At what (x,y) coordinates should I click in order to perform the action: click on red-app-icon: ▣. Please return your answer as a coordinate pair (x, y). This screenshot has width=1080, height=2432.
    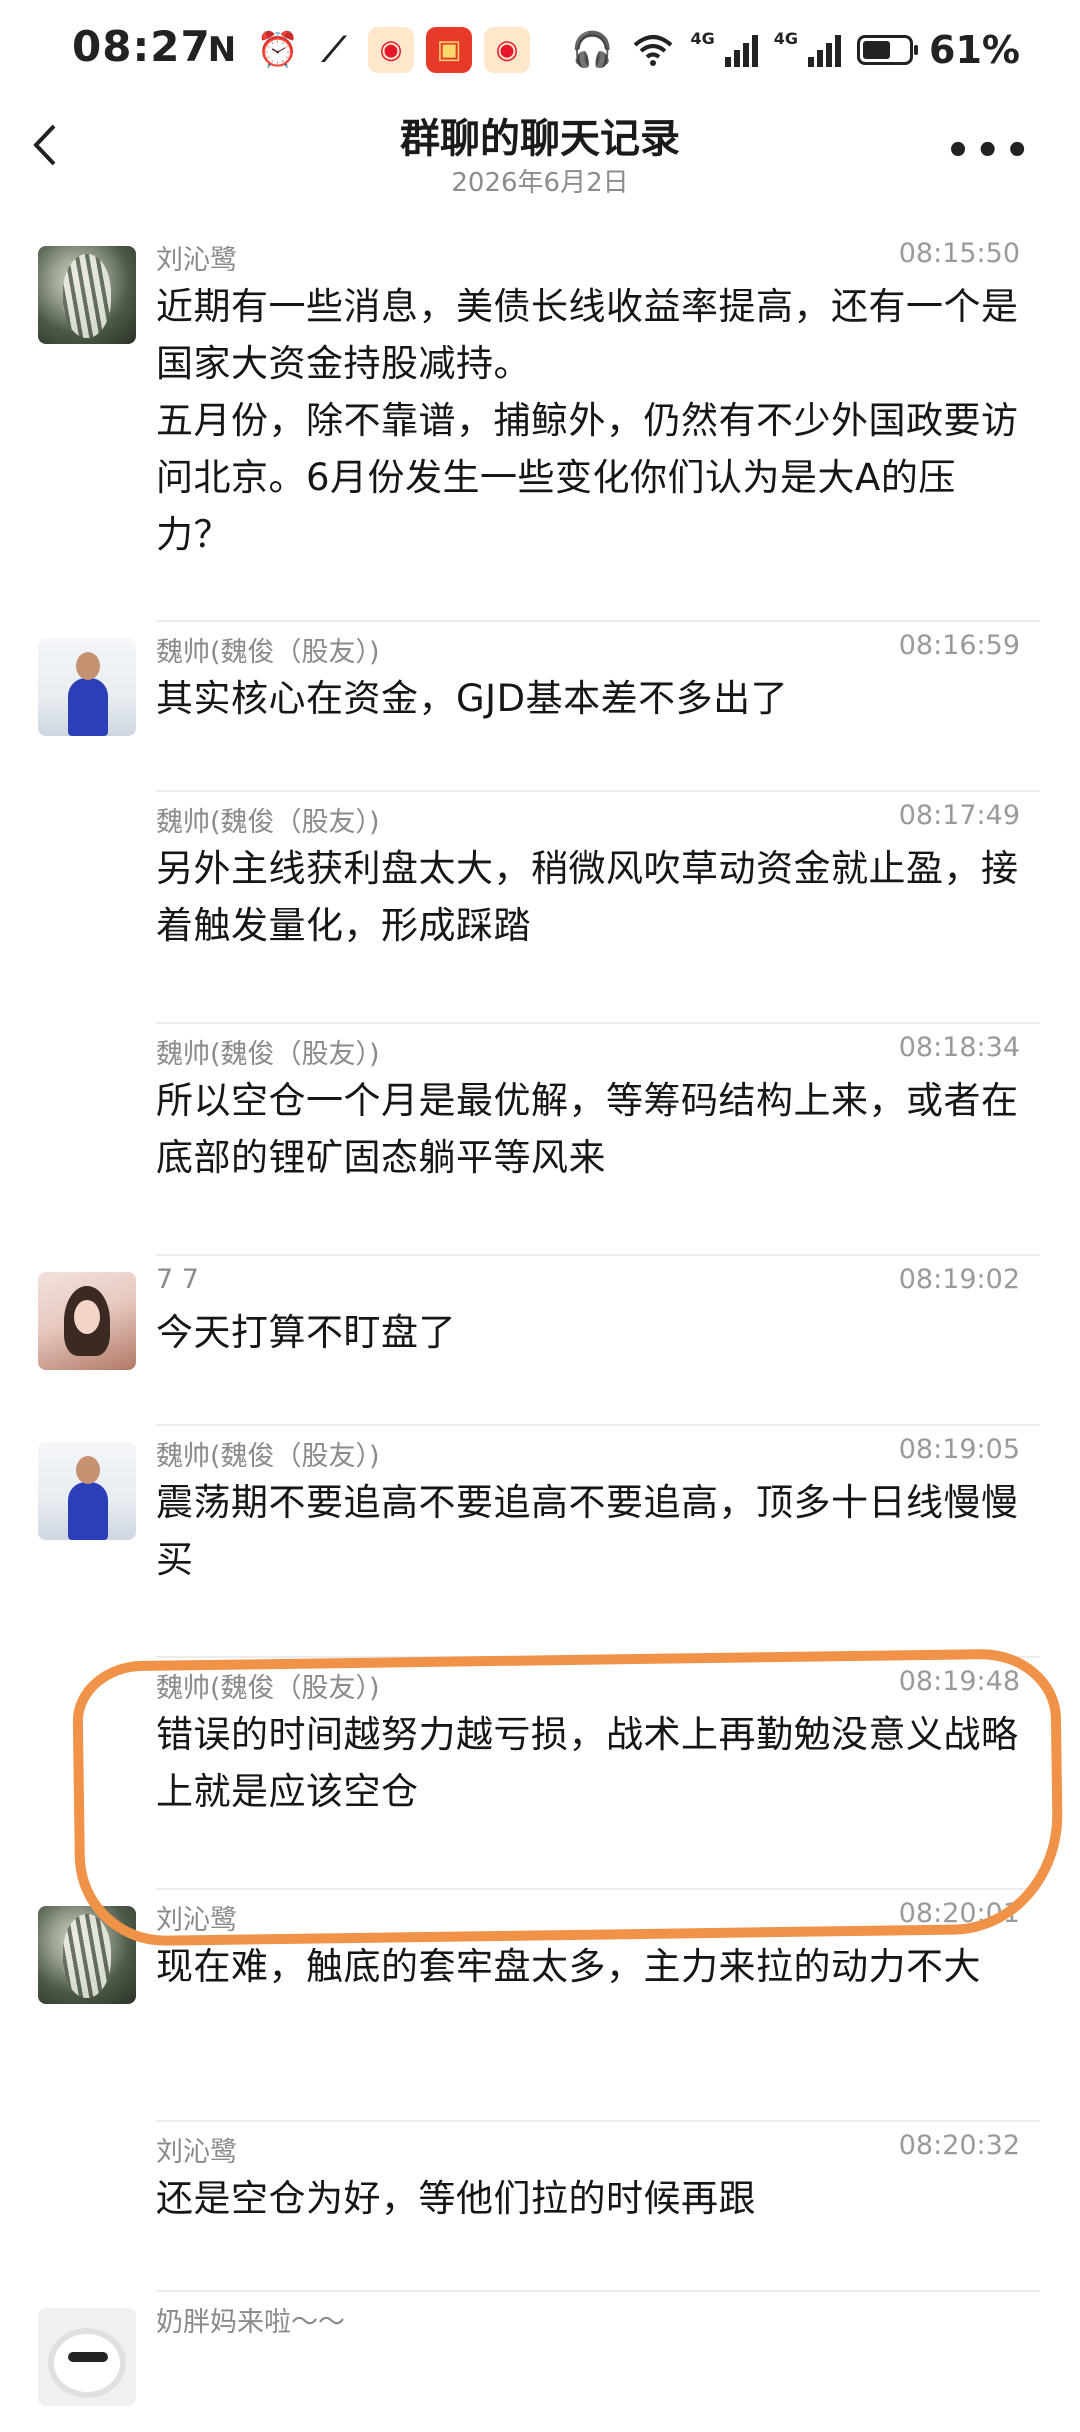
    Looking at the image, I should click on (449, 50).